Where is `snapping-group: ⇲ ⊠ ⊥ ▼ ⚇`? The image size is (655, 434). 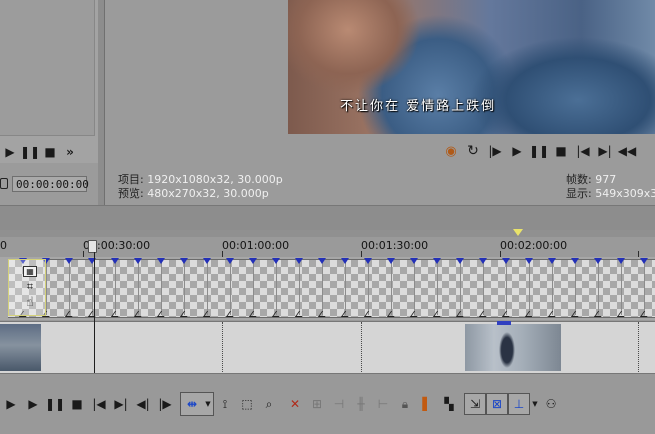 snapping-group: ⇲ ⊠ ⊥ ▼ ⚇ is located at coordinates (513, 404).